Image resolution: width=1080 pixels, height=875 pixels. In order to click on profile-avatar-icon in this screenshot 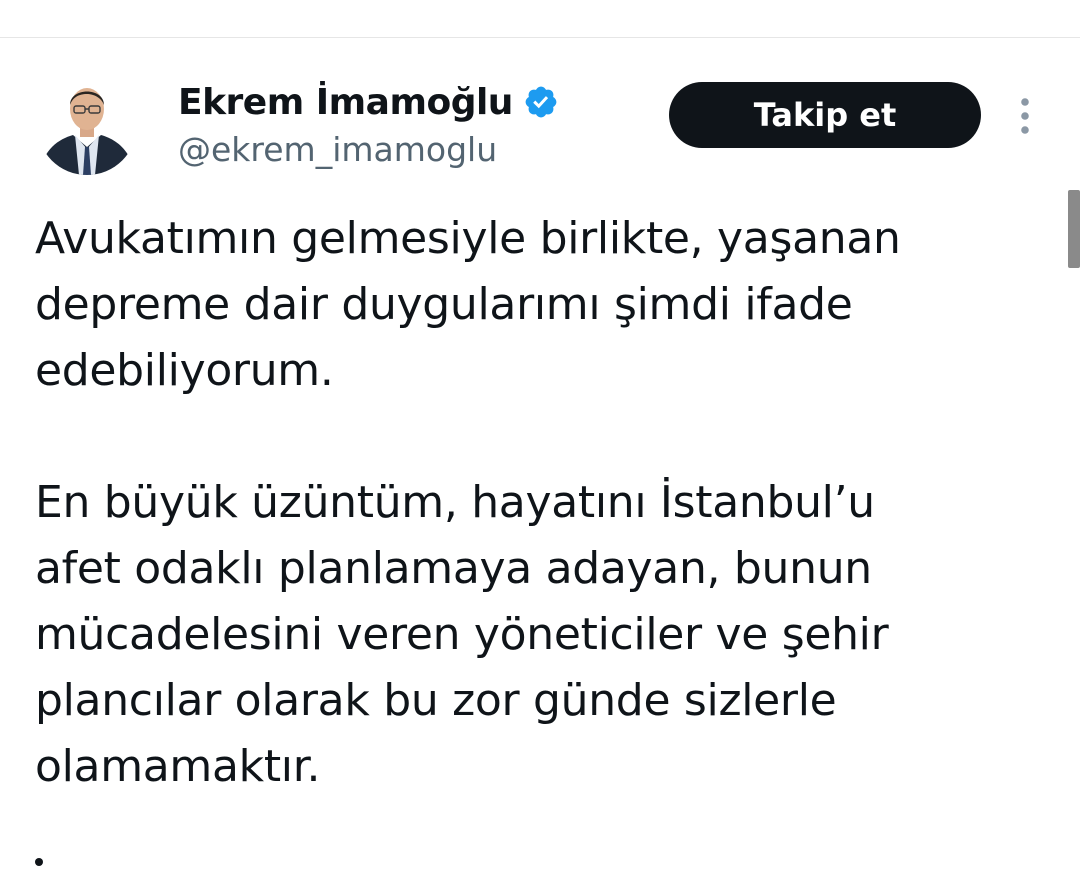, I will do `click(87, 125)`.